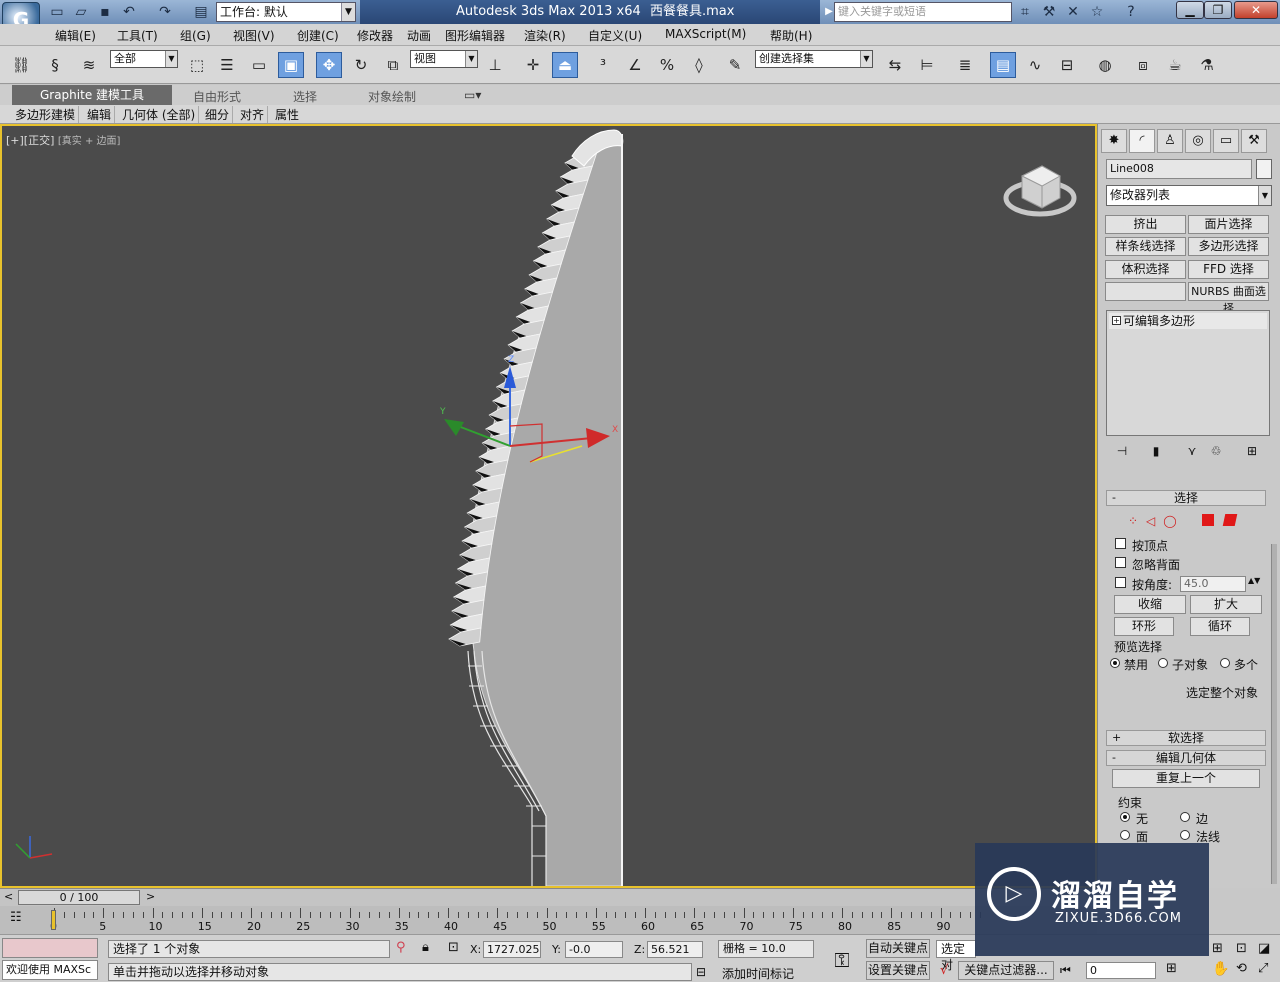 This screenshot has height=982, width=1280. What do you see at coordinates (100, 114) in the screenshot?
I see `panel-modify: 编辑` at bounding box center [100, 114].